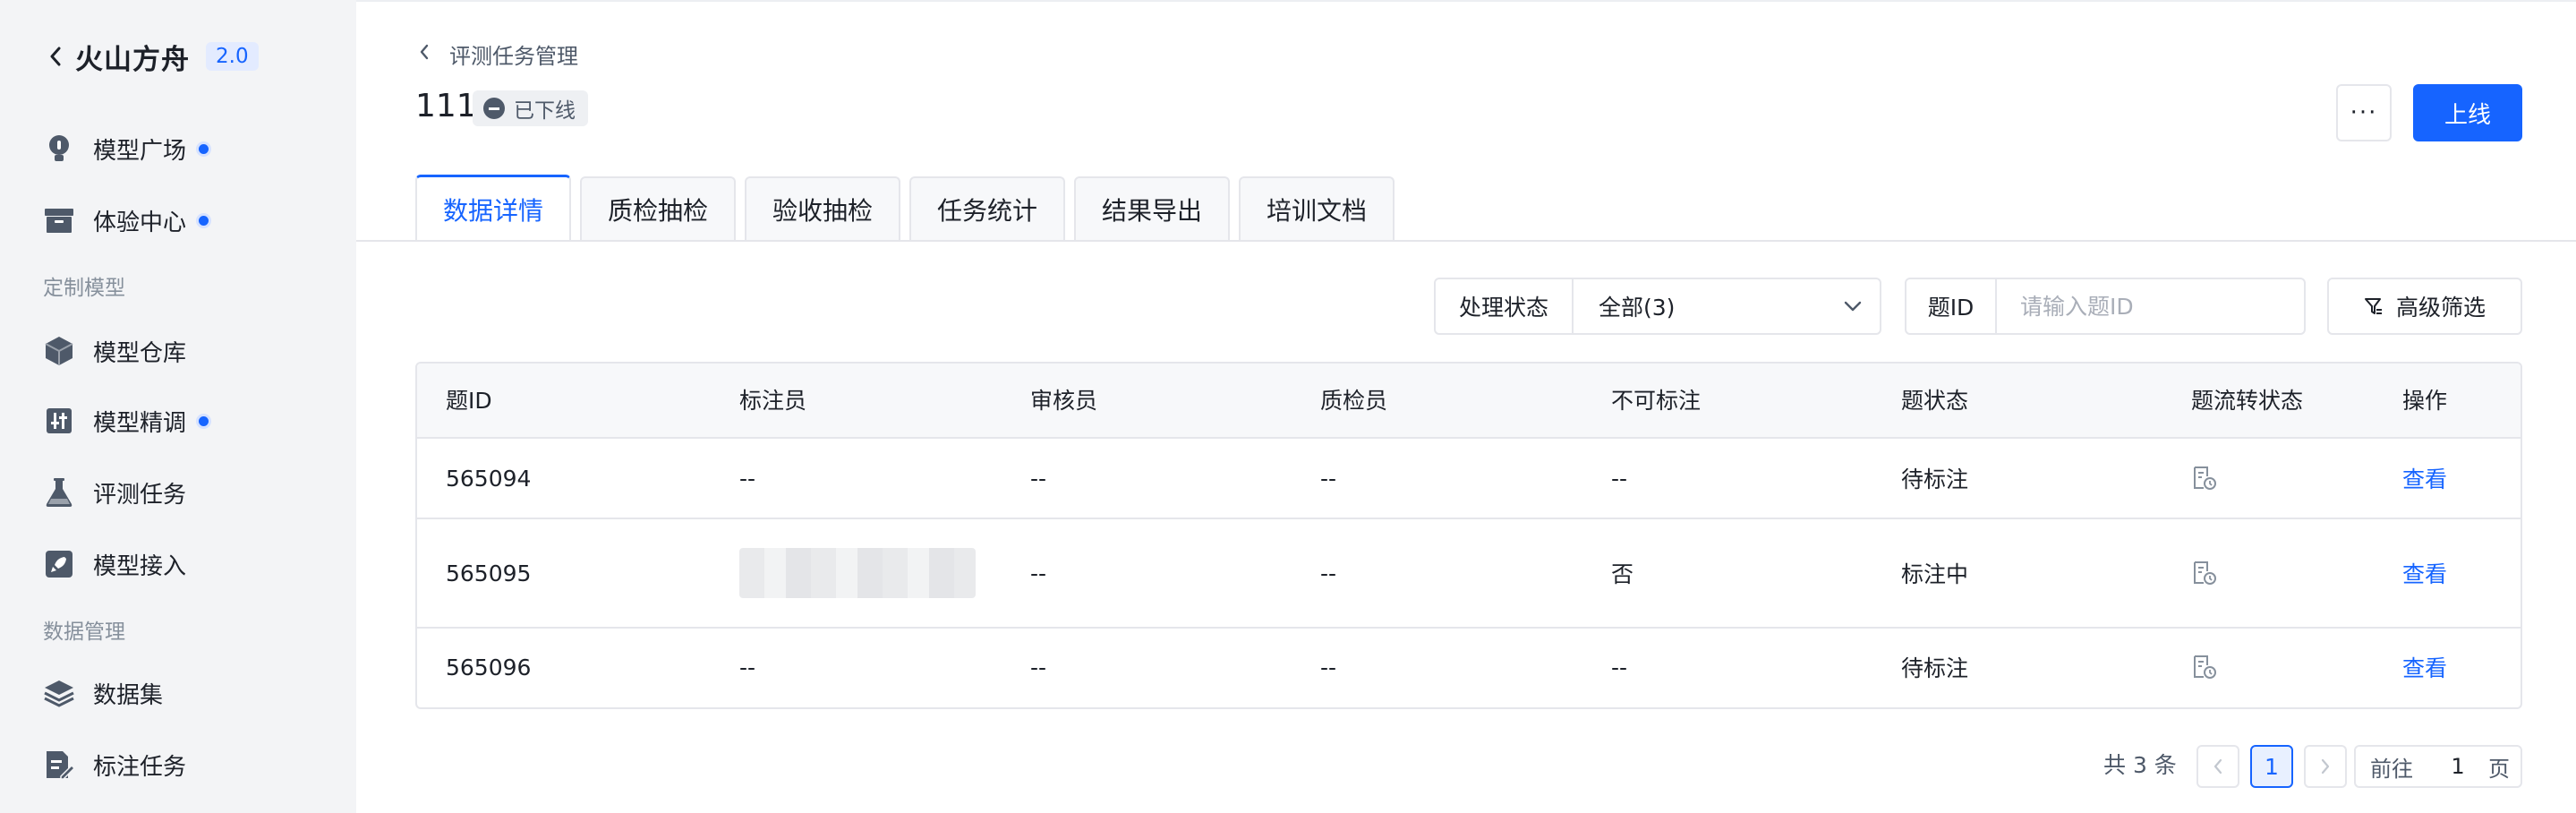 The width and height of the screenshot is (2576, 813). I want to click on page-jumper-input: 1, so click(2458, 766).